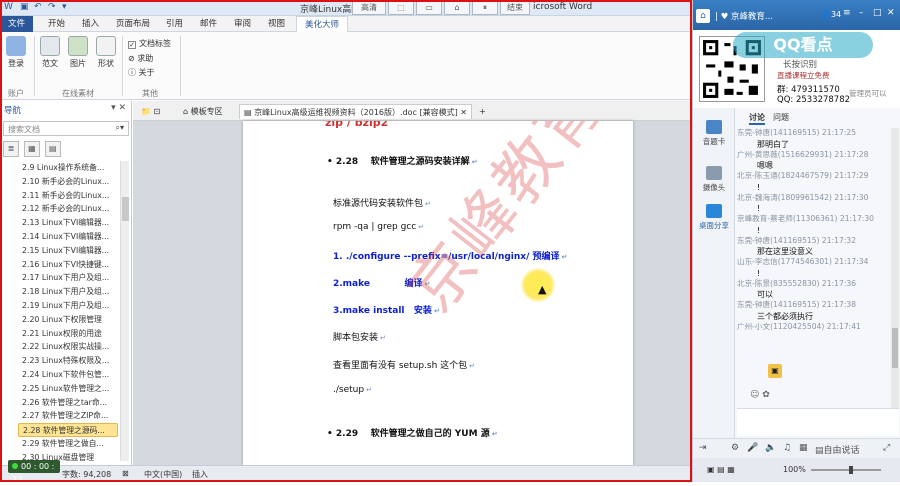  What do you see at coordinates (52, 149) in the screenshot?
I see `results-view-icon: ▤` at bounding box center [52, 149].